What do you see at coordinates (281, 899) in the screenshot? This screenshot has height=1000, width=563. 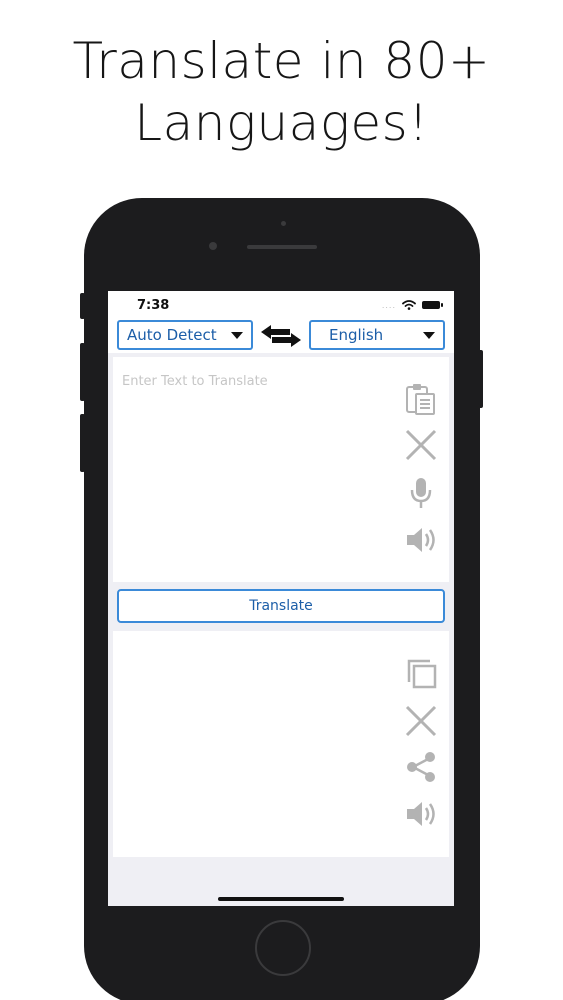 I see `home-indicator` at bounding box center [281, 899].